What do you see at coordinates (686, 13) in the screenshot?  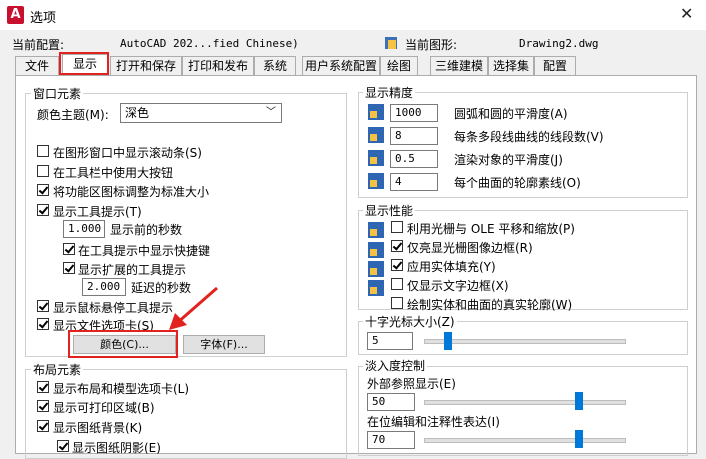 I see `close-icon: ✕` at bounding box center [686, 13].